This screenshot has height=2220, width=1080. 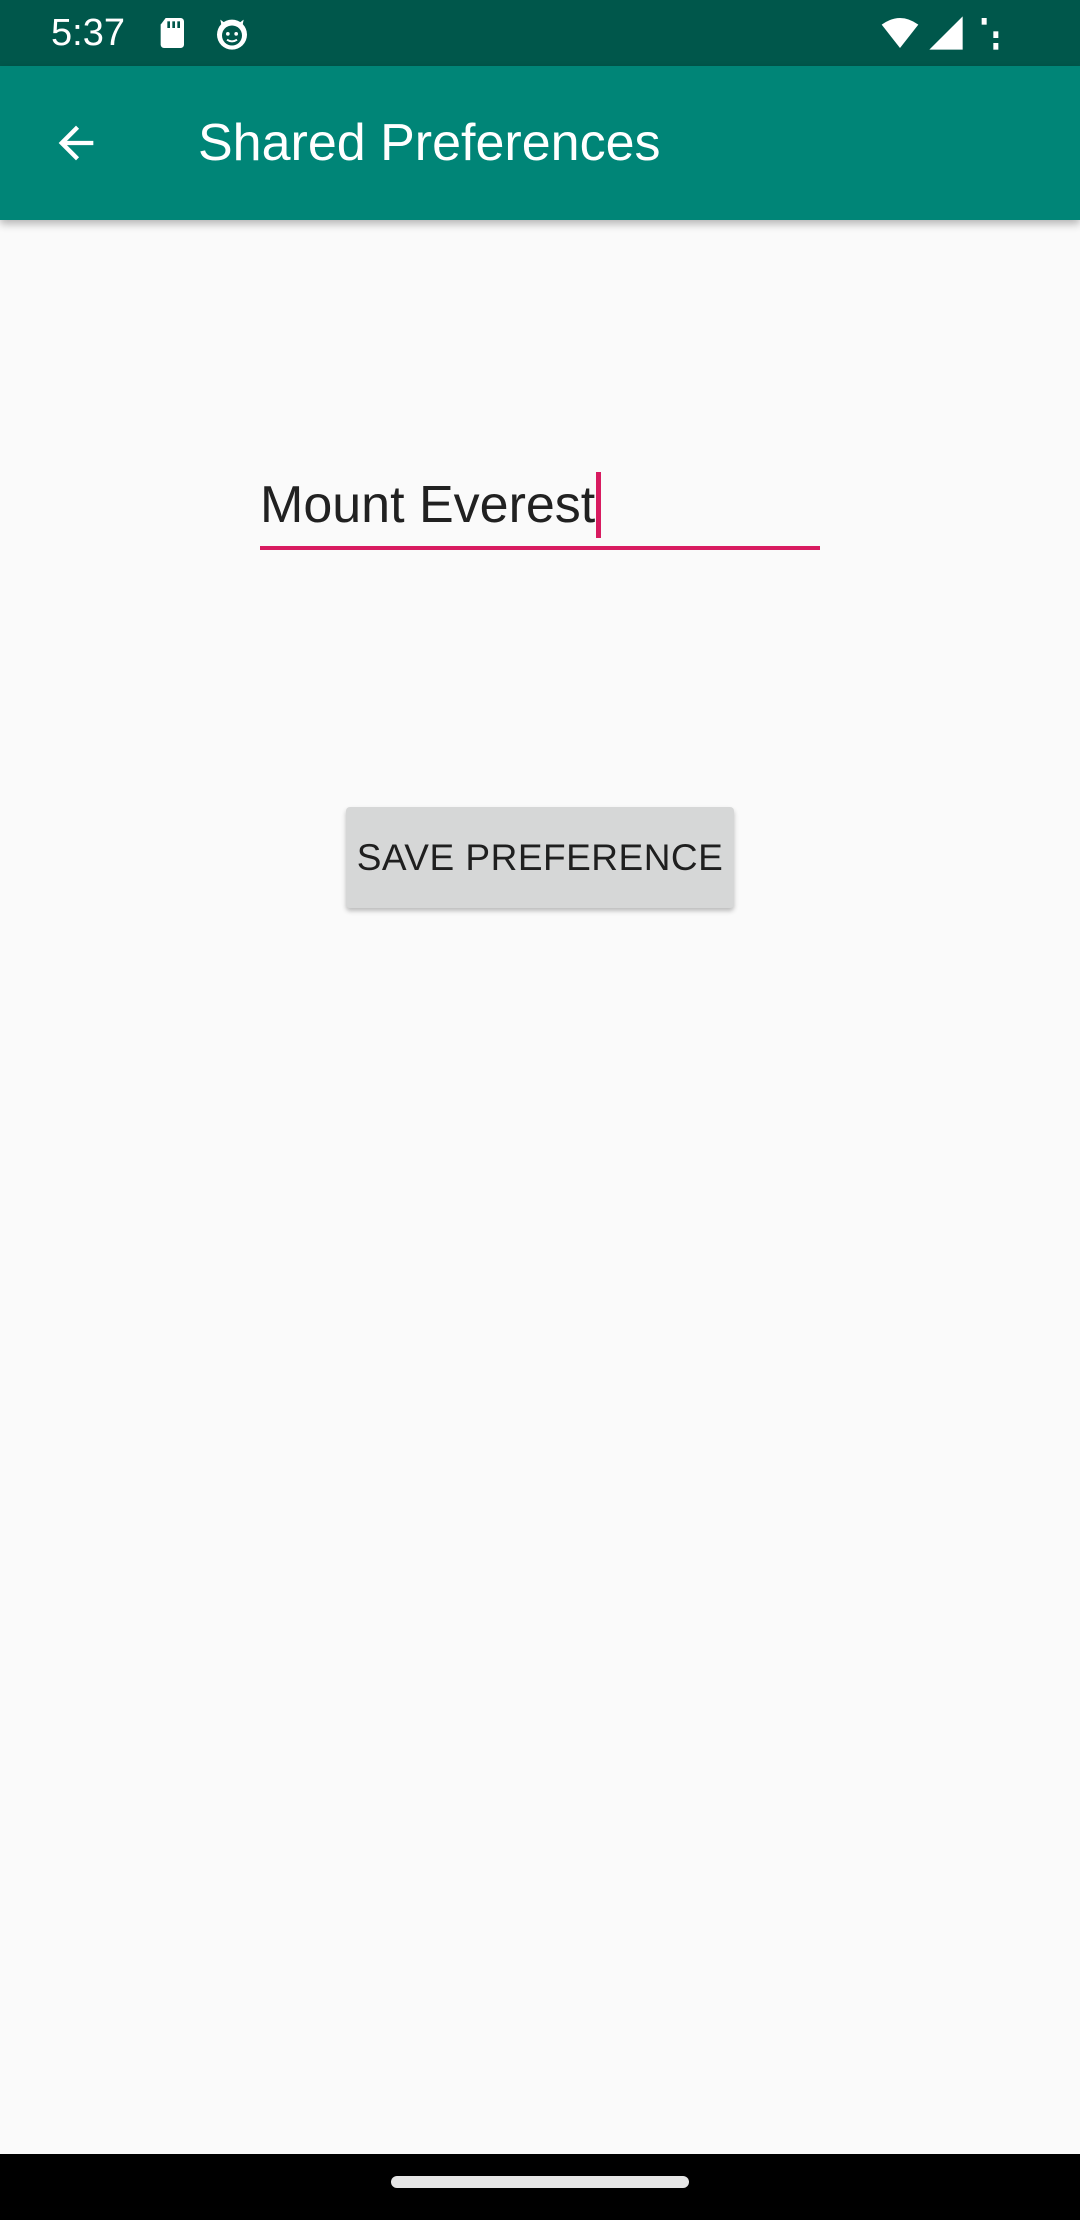 What do you see at coordinates (900, 33) in the screenshot?
I see `wifi-icon` at bounding box center [900, 33].